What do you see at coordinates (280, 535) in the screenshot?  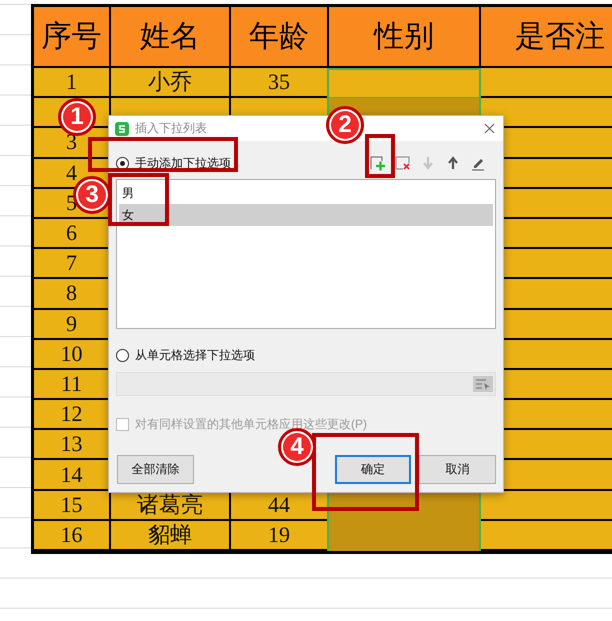 I see `table-cell: 19` at bounding box center [280, 535].